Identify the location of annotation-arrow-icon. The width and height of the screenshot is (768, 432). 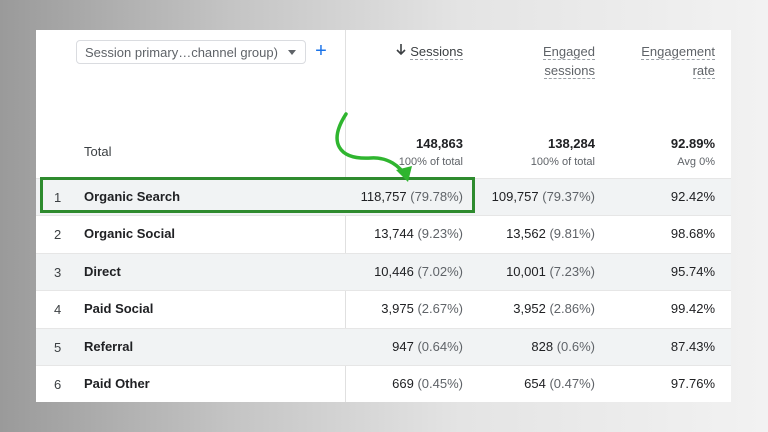
(373, 147).